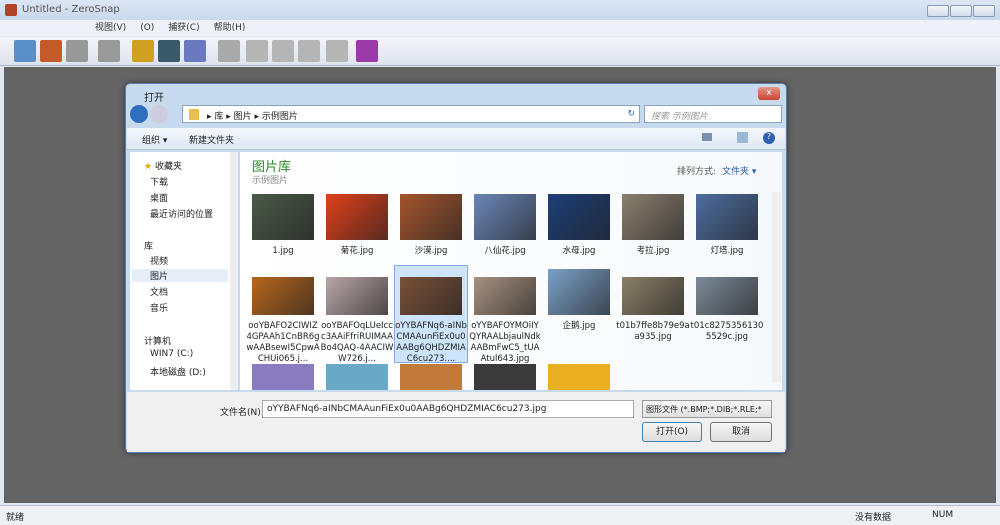  Describe the element at coordinates (159, 307) in the screenshot. I see `nav-music: 音乐` at that location.